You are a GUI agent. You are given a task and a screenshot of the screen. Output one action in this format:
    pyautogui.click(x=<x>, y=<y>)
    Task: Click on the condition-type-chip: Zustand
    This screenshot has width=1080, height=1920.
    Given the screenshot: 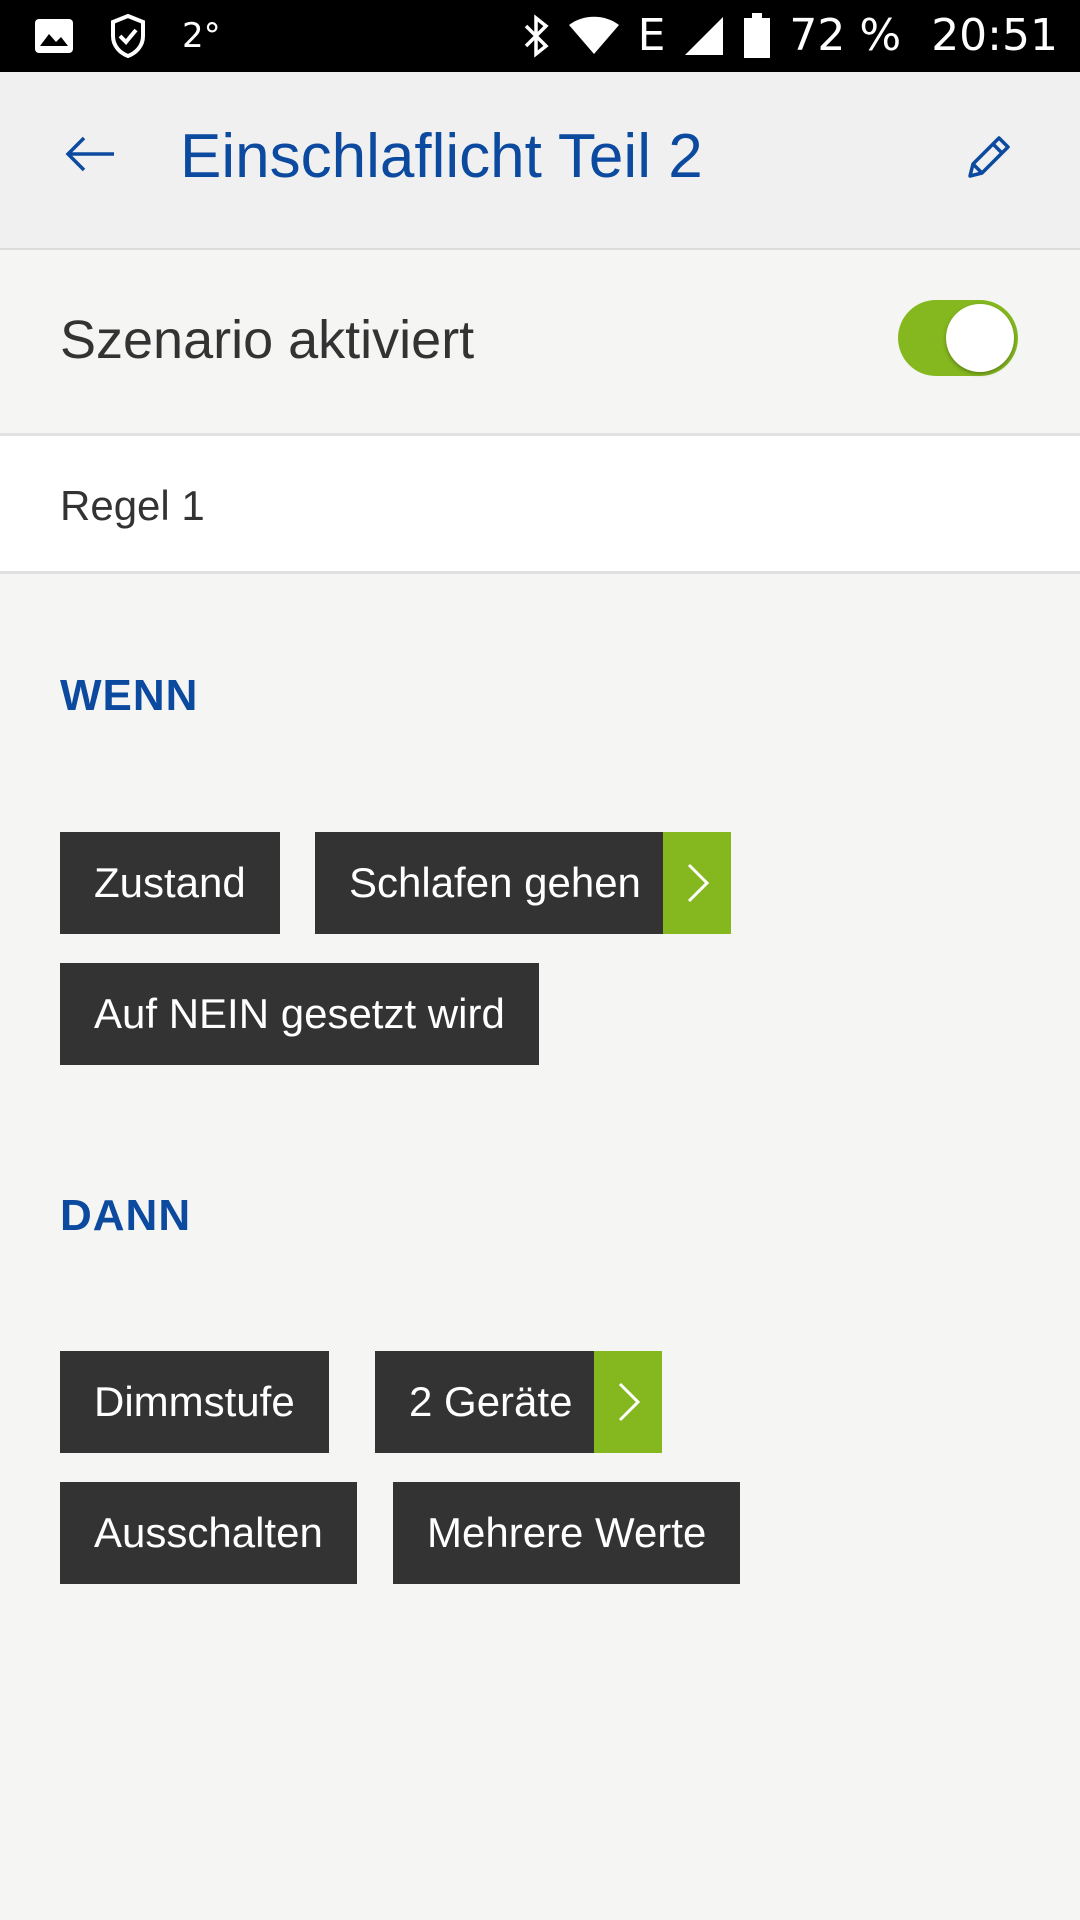 What is the action you would take?
    pyautogui.click(x=170, y=883)
    